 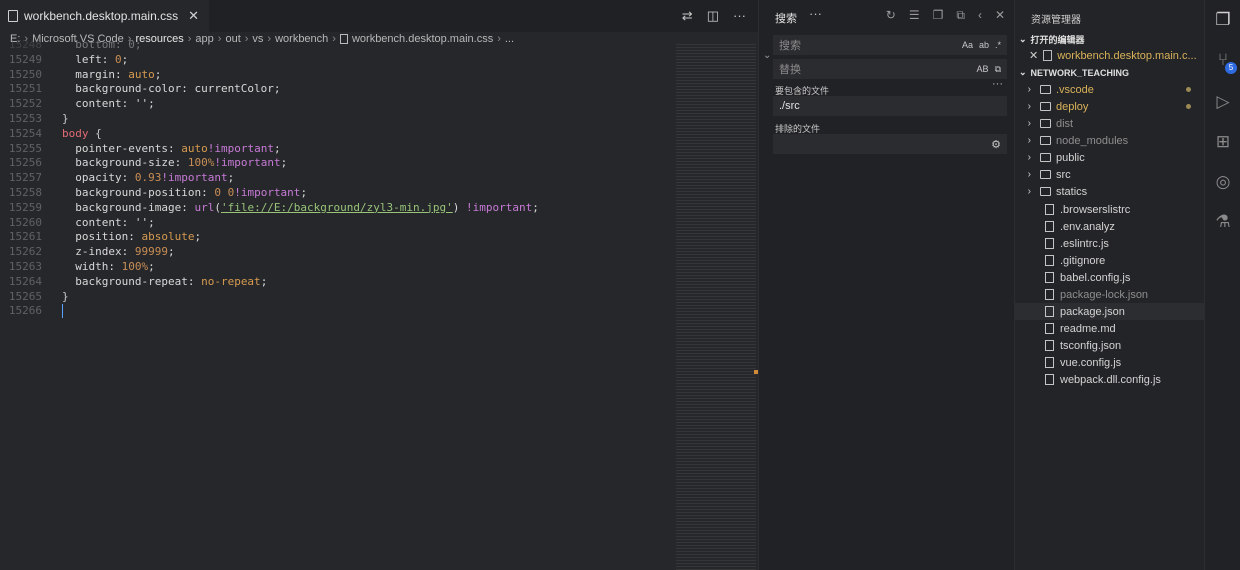 I want to click on code-line: 15255 pointer-events: auto !important;, so click(x=144, y=148).